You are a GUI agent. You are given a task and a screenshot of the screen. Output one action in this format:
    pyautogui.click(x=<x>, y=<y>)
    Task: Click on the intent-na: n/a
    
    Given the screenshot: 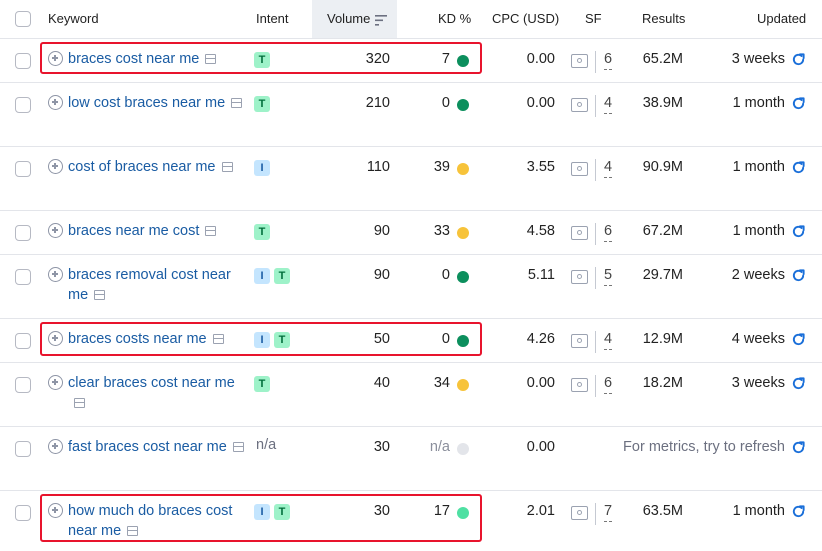 What is the action you would take?
    pyautogui.click(x=266, y=445)
    